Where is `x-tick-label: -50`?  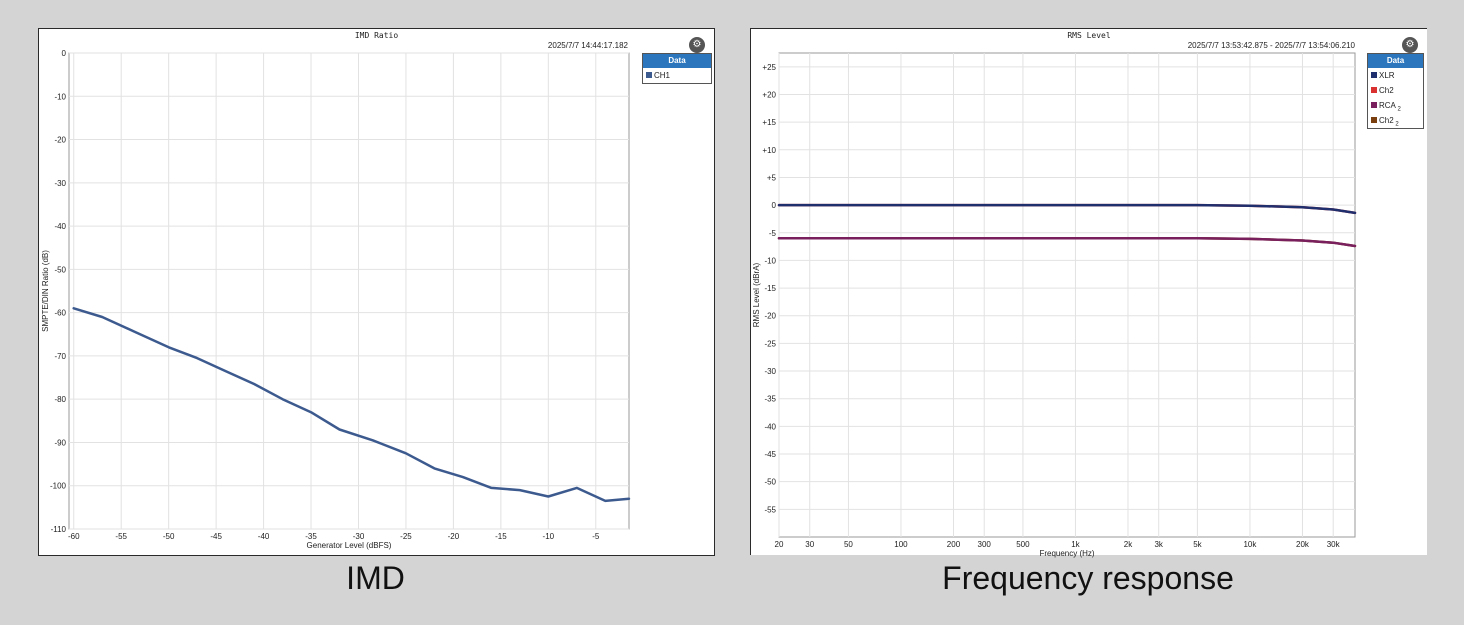
x-tick-label: -50 is located at coordinates (169, 536).